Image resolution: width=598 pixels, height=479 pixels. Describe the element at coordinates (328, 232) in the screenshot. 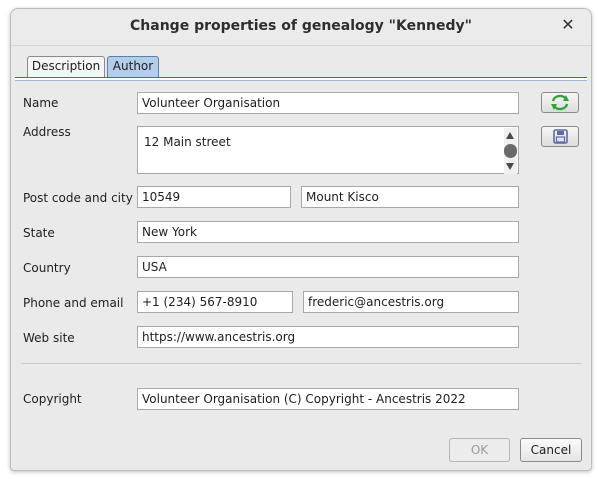

I see `state-field: New York` at that location.